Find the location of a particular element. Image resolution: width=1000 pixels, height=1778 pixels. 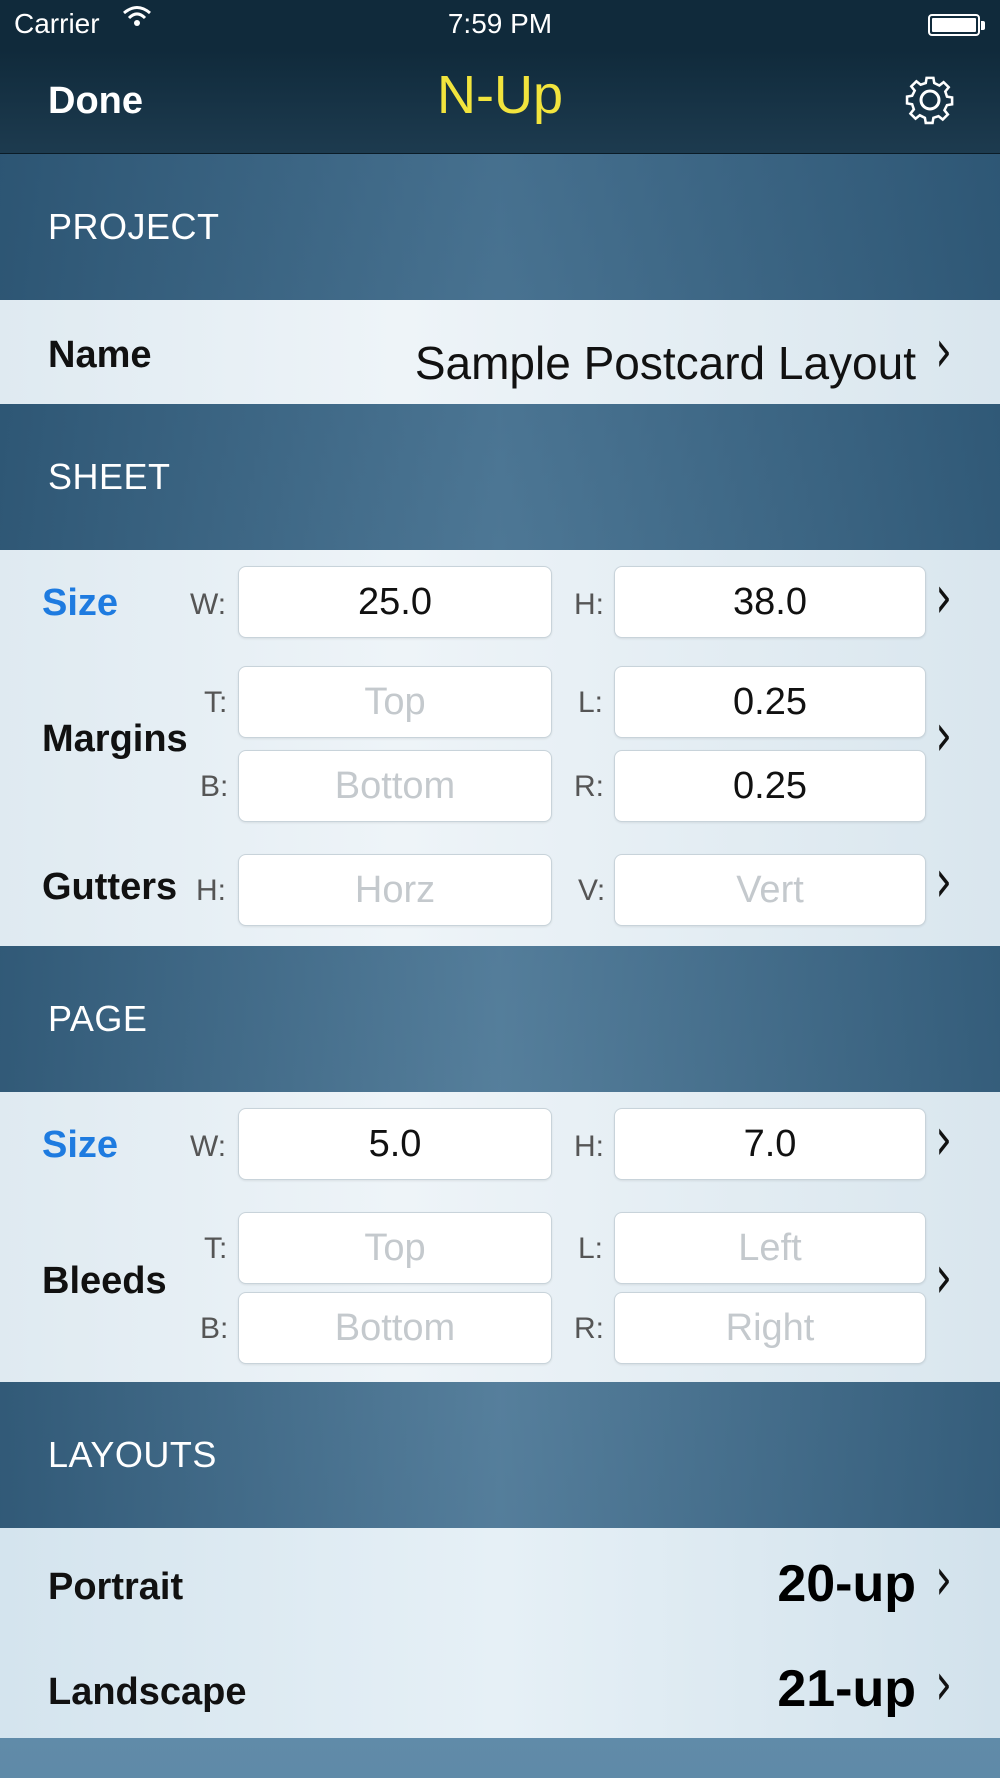

project-name-value: Sample Postcard Layout is located at coordinates (665, 363).